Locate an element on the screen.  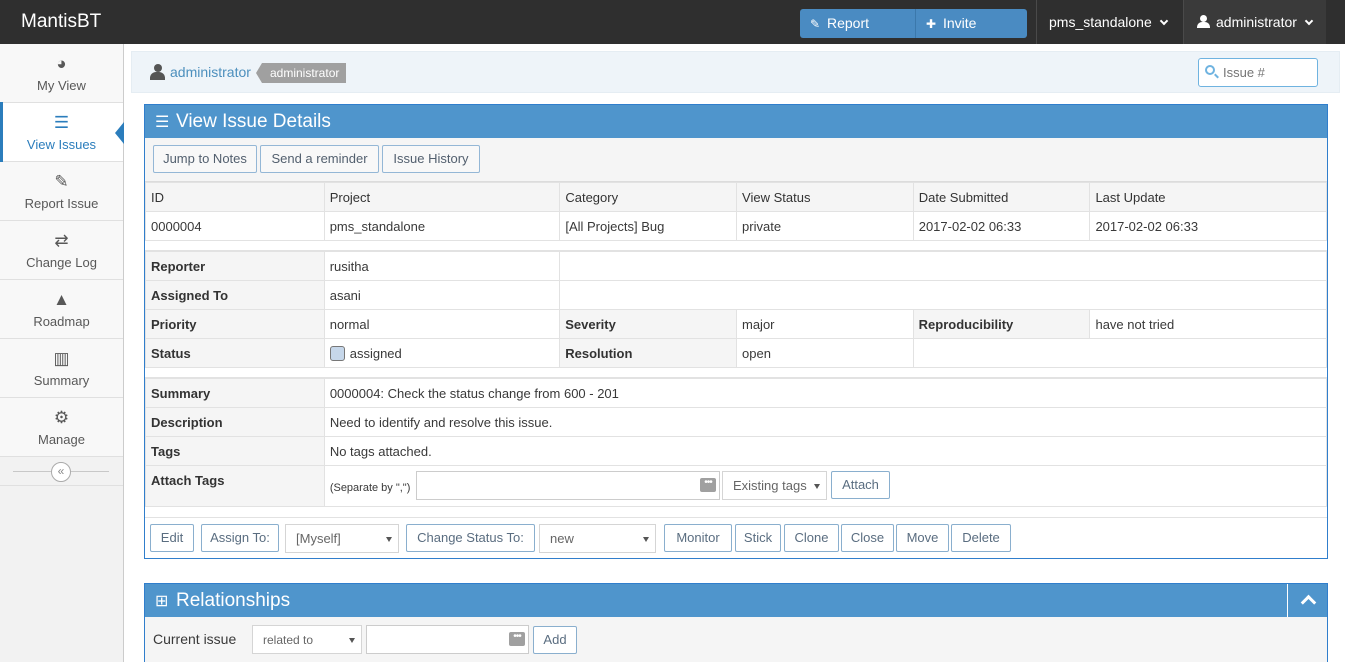
sidebar-item-summary: ▥ Summary is located at coordinates (61, 368).